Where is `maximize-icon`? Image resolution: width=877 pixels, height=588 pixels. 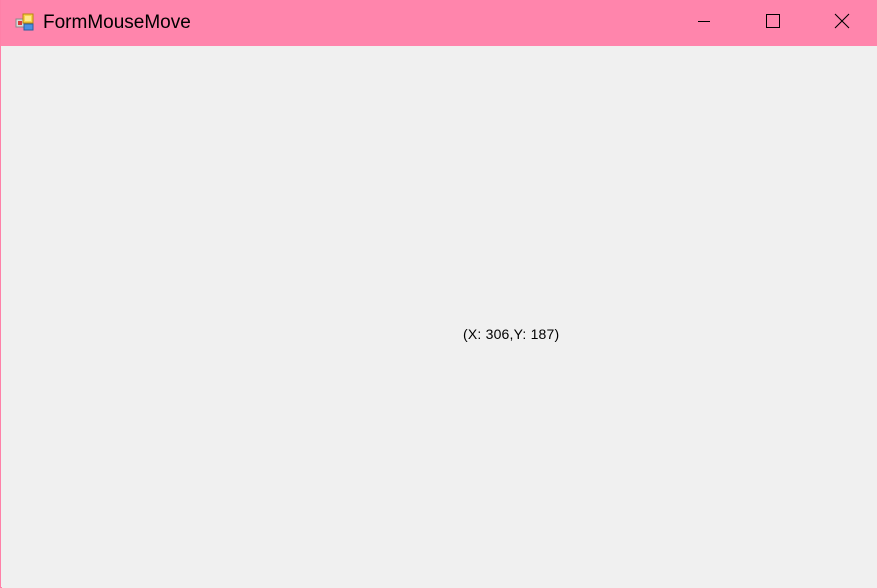
maximize-icon is located at coordinates (773, 23).